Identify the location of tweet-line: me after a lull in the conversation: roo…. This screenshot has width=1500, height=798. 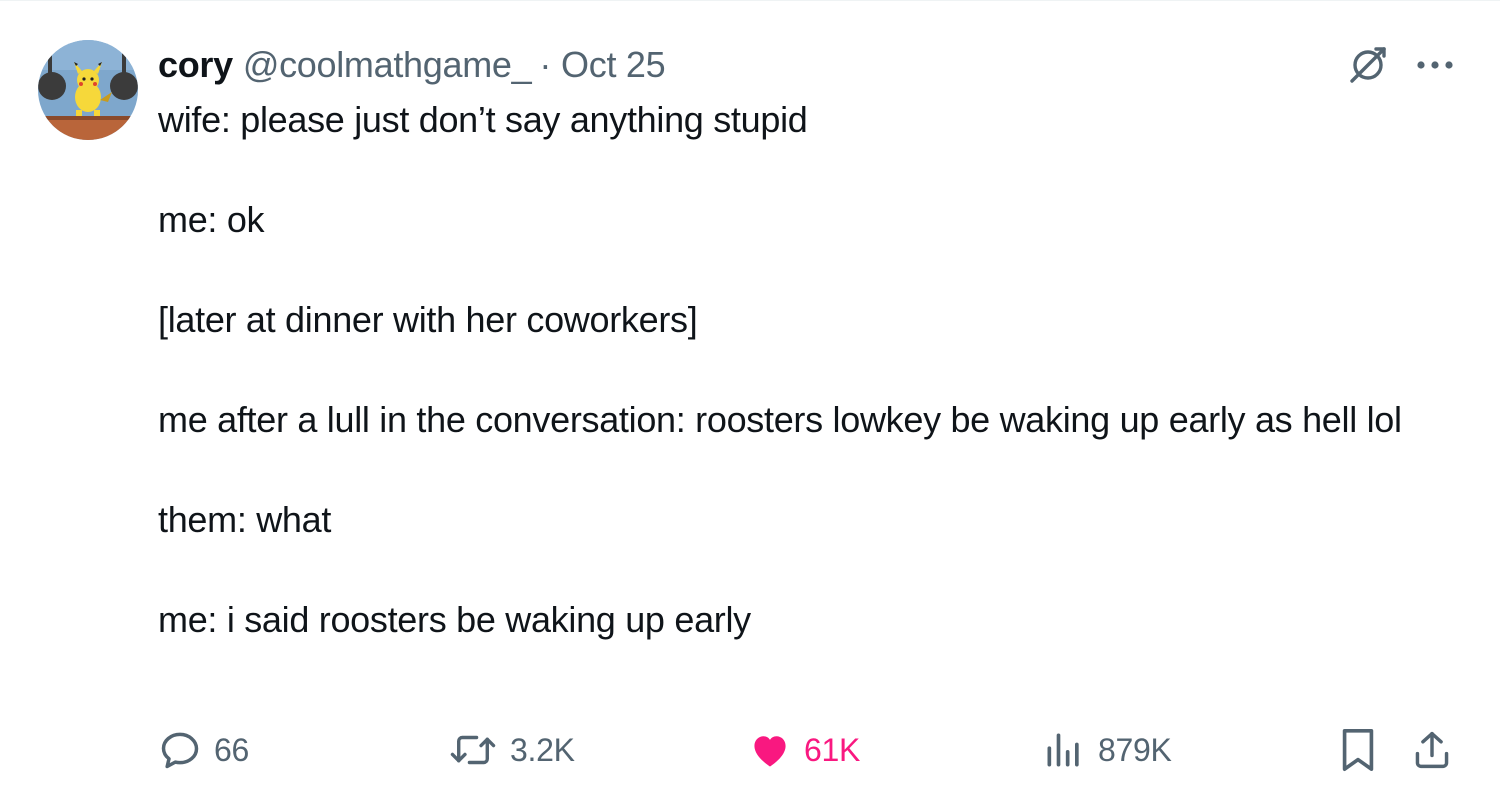
(780, 419).